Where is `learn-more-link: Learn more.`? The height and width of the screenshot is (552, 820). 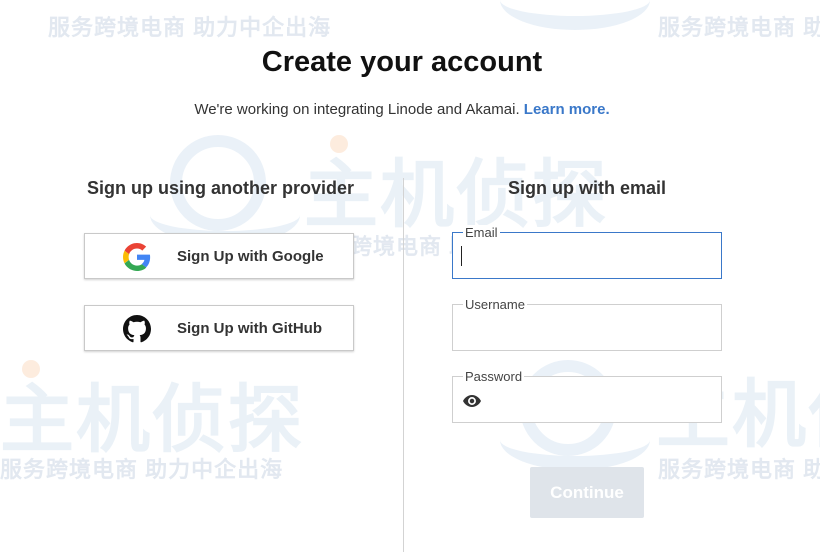 learn-more-link: Learn more. is located at coordinates (567, 109).